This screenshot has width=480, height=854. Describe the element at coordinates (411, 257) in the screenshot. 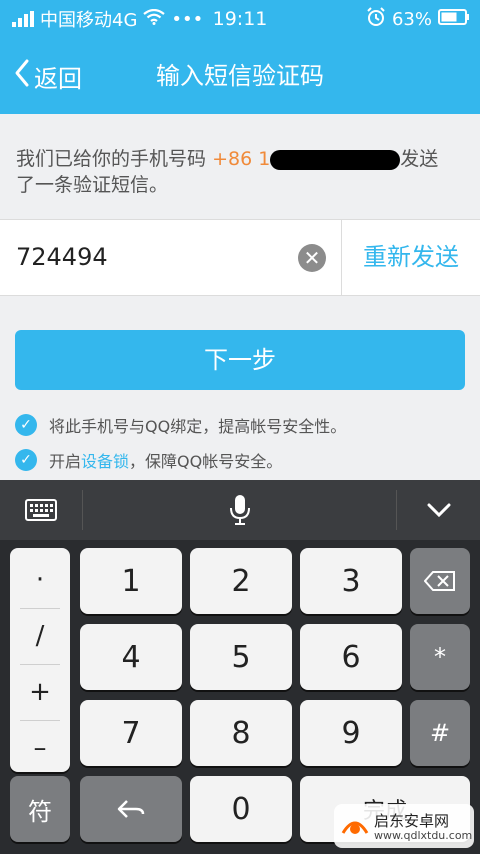

I see `resend-button: 重新发送` at that location.